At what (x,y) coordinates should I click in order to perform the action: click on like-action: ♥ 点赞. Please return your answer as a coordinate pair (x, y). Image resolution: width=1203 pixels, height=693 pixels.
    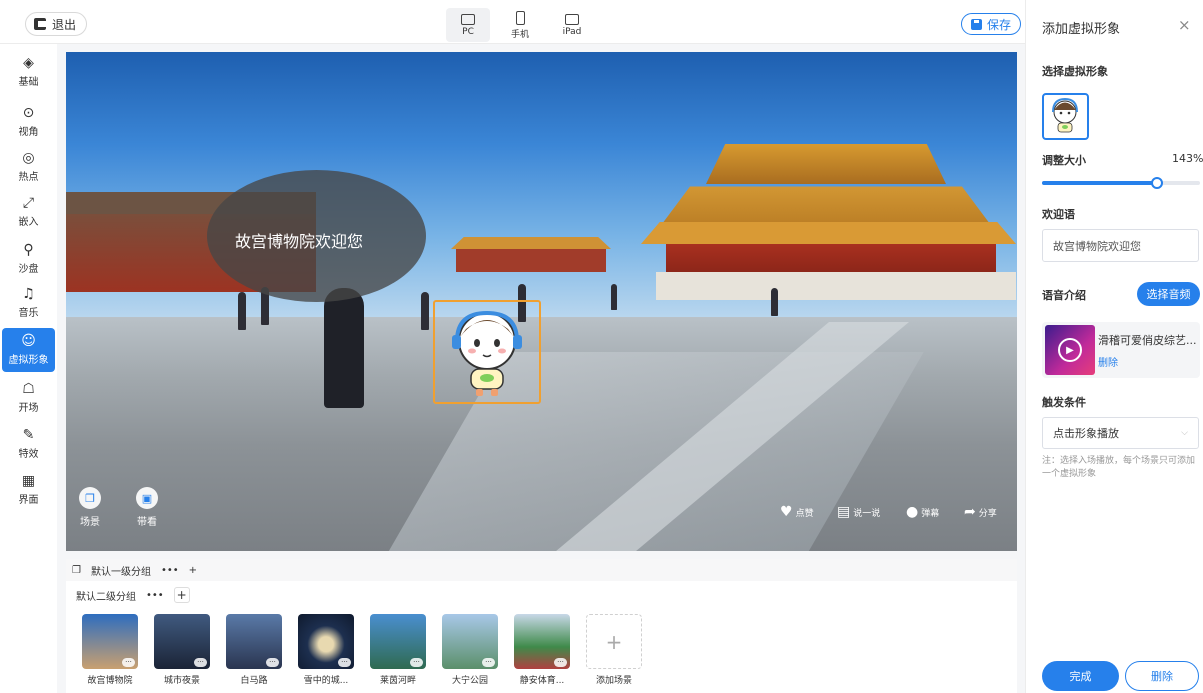
    Looking at the image, I should click on (797, 512).